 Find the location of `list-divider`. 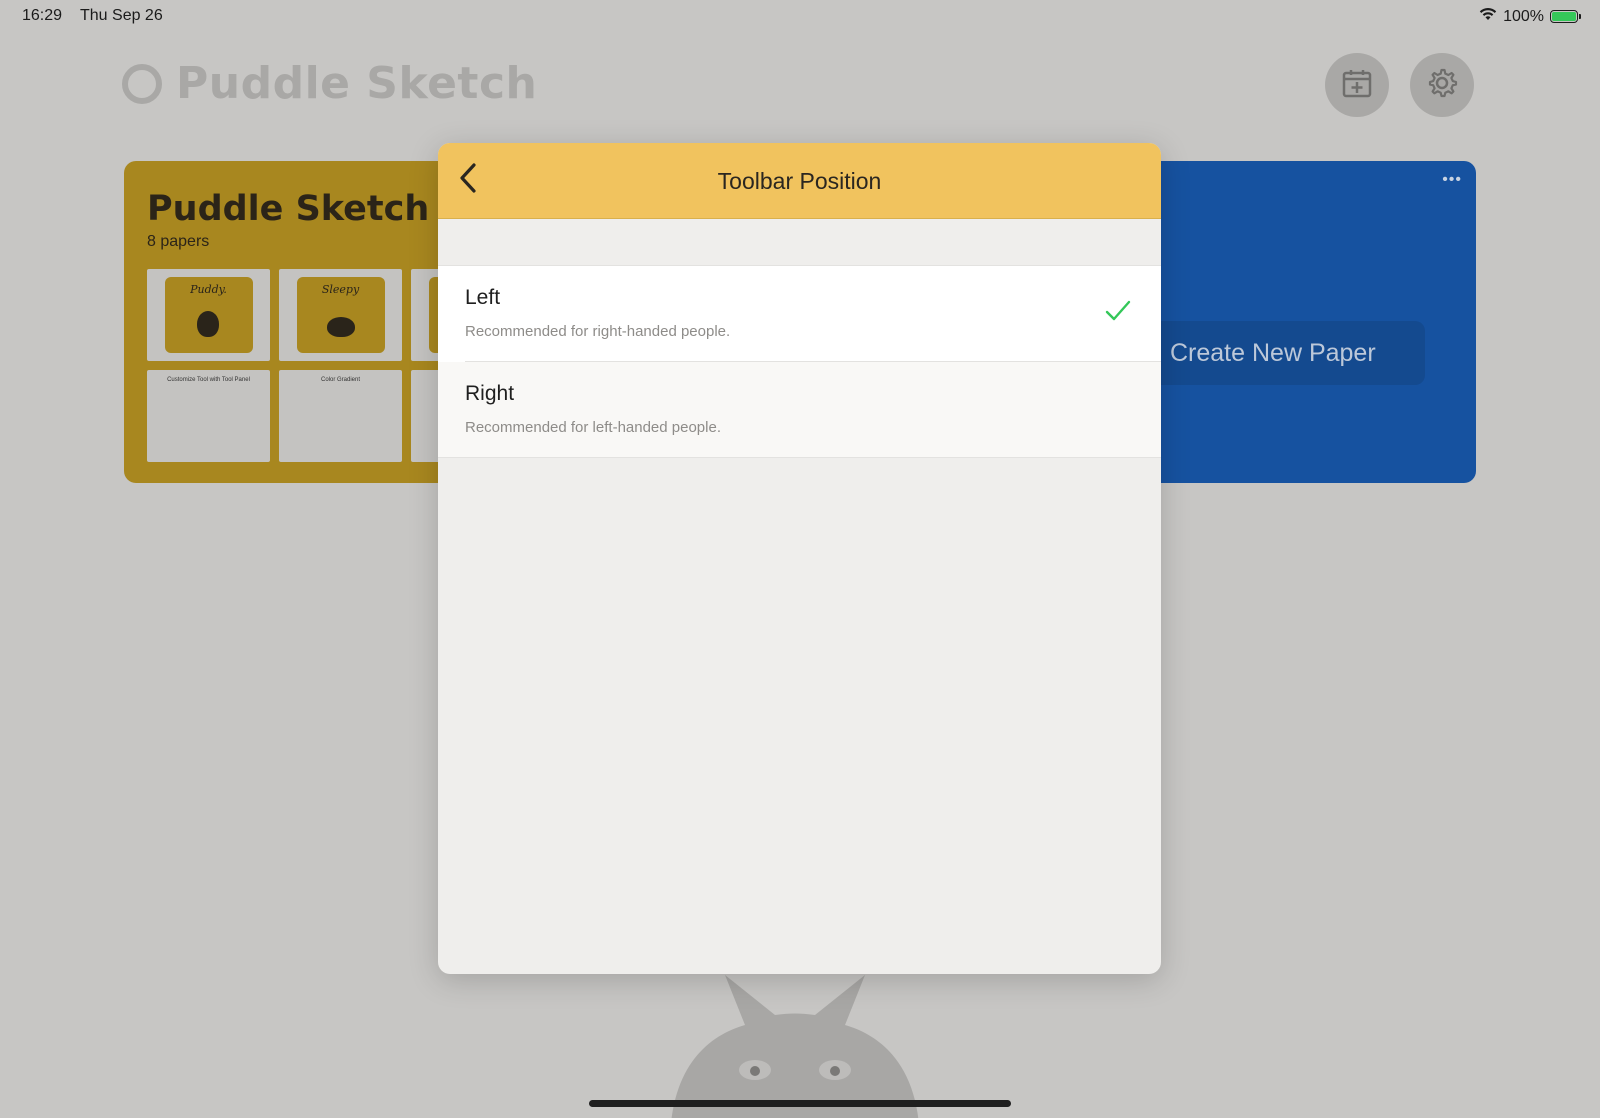

list-divider is located at coordinates (799, 457).